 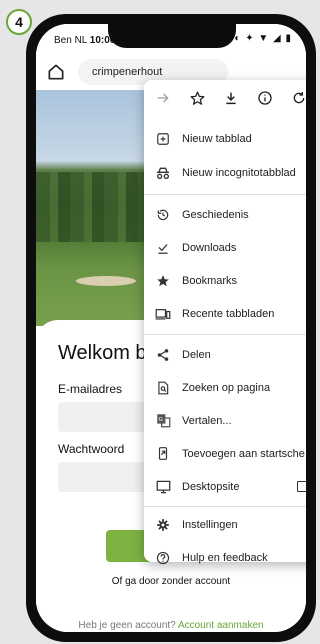 I want to click on email-label: E-mailadres, so click(x=90, y=389).